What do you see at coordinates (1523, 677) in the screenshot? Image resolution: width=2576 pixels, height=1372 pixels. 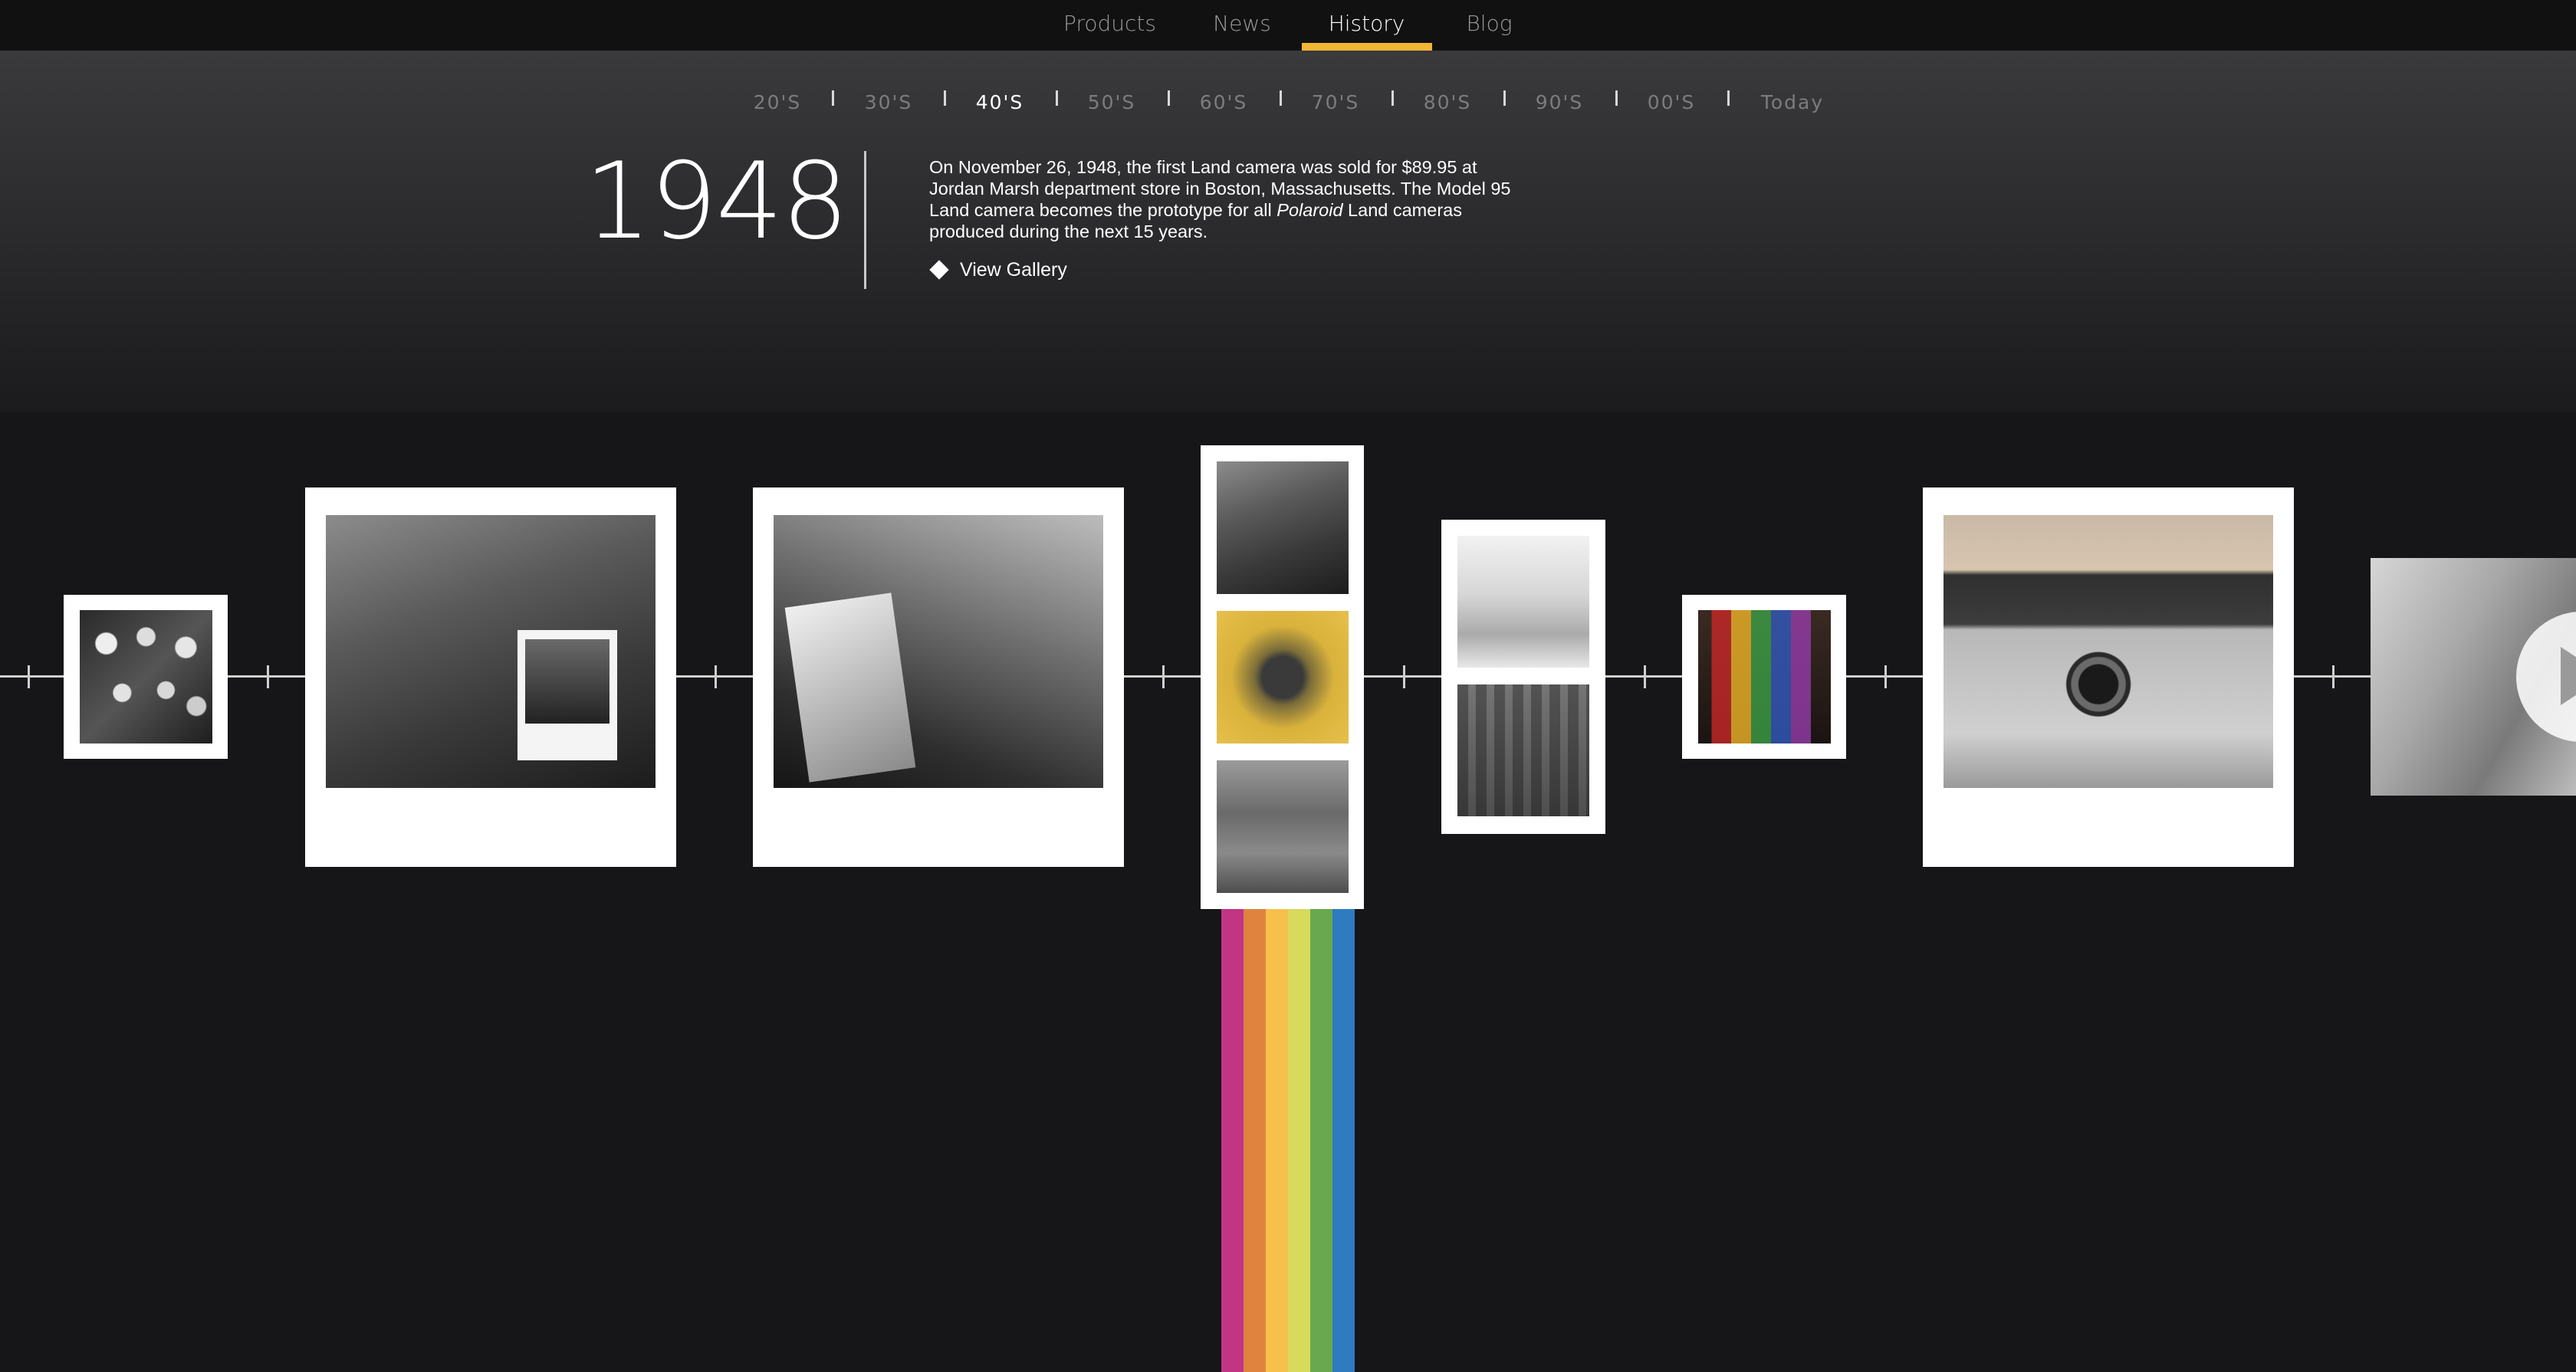 I see `photo-camera-factory` at bounding box center [1523, 677].